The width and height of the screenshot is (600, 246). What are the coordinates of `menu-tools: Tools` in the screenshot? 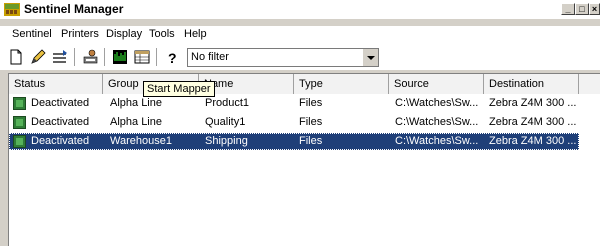 It's located at (162, 34).